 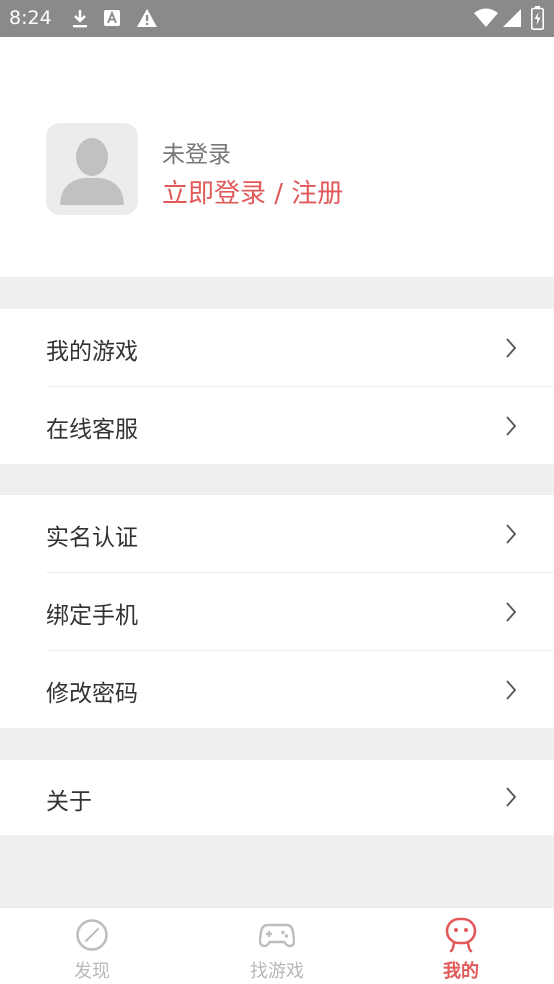 I want to click on menu-item-label: 在线客服, so click(x=92, y=430).